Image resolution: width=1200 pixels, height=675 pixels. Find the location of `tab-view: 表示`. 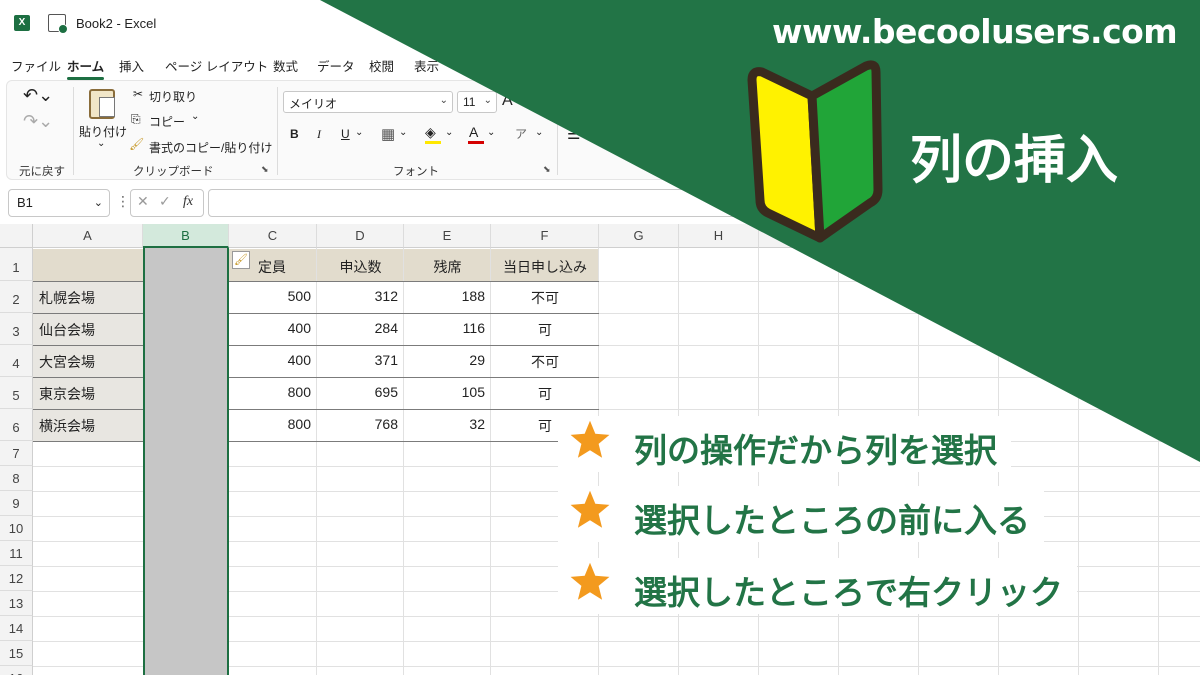

tab-view: 表示 is located at coordinates (426, 65).